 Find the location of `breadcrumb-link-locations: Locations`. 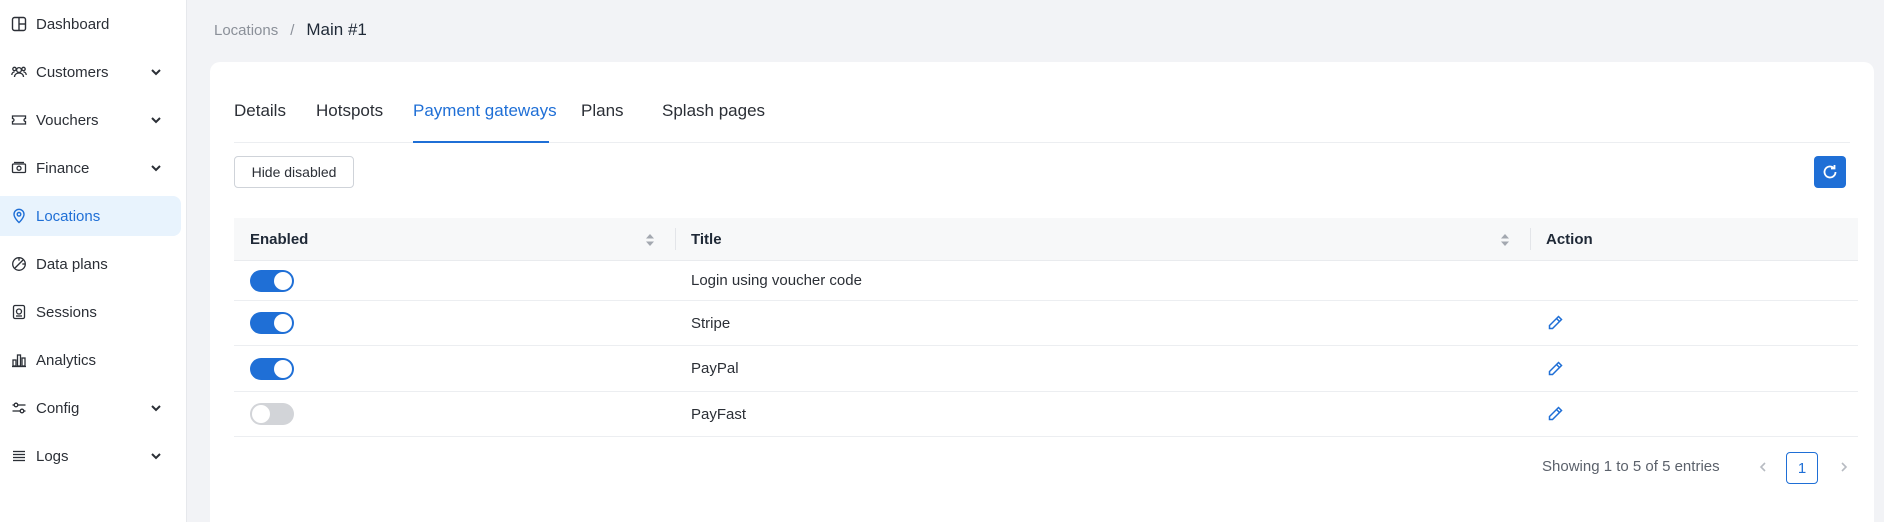

breadcrumb-link-locations: Locations is located at coordinates (246, 30).